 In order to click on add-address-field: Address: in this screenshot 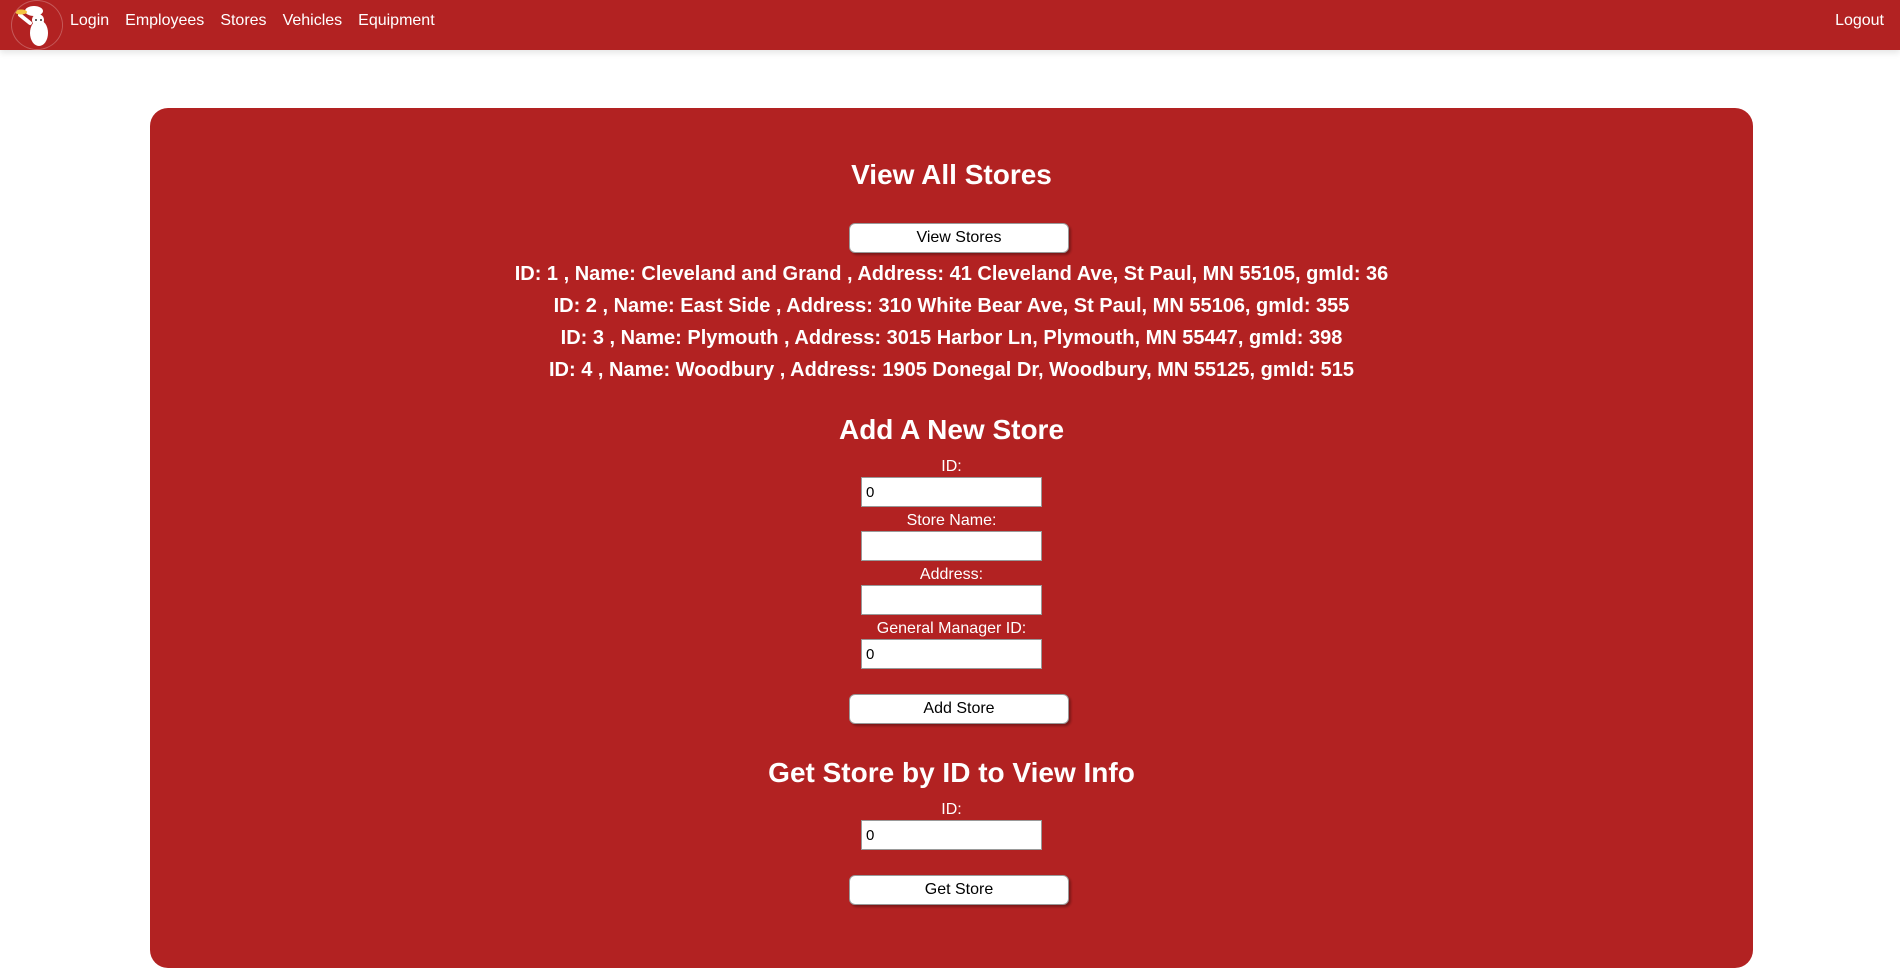, I will do `click(951, 590)`.